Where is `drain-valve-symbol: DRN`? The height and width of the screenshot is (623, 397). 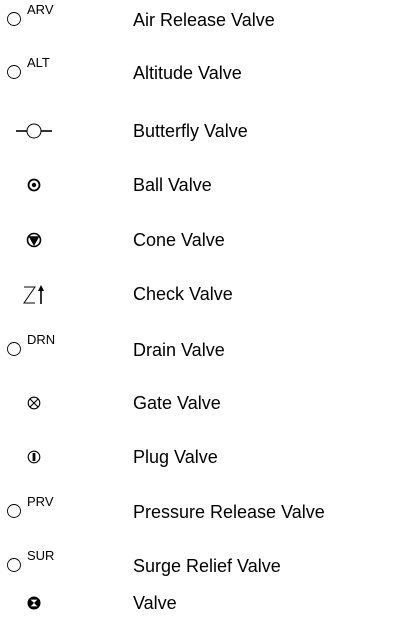
drain-valve-symbol: DRN is located at coordinates (44, 350).